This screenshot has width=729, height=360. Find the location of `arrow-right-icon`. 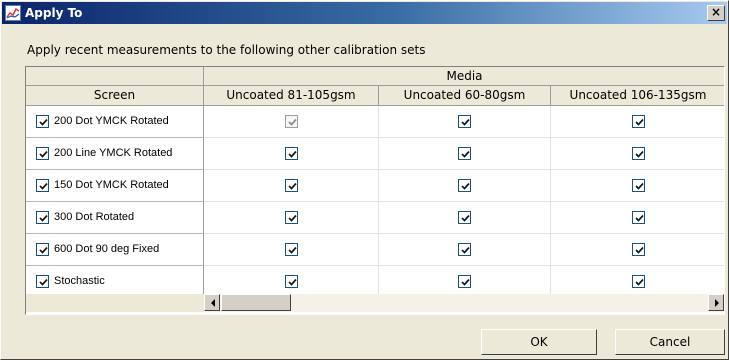

arrow-right-icon is located at coordinates (717, 303).